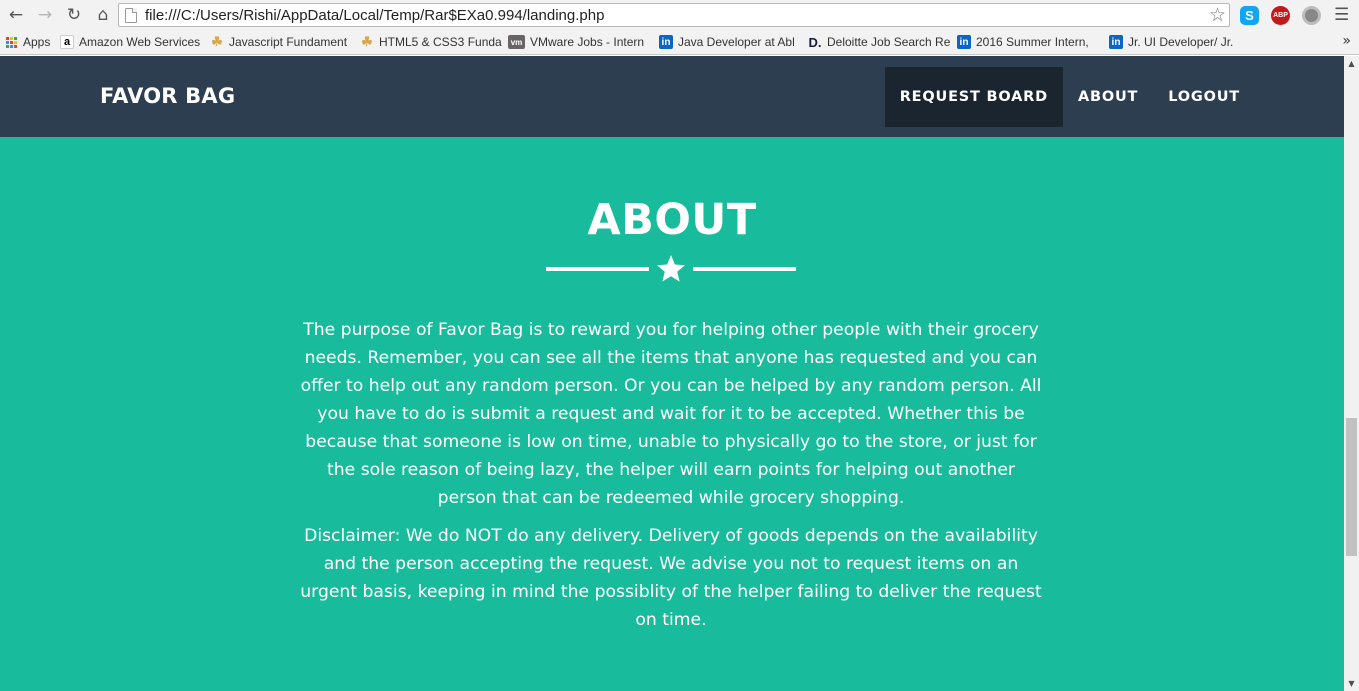  Describe the element at coordinates (973, 97) in the screenshot. I see `nav-request-board: REQUEST BOARD` at that location.